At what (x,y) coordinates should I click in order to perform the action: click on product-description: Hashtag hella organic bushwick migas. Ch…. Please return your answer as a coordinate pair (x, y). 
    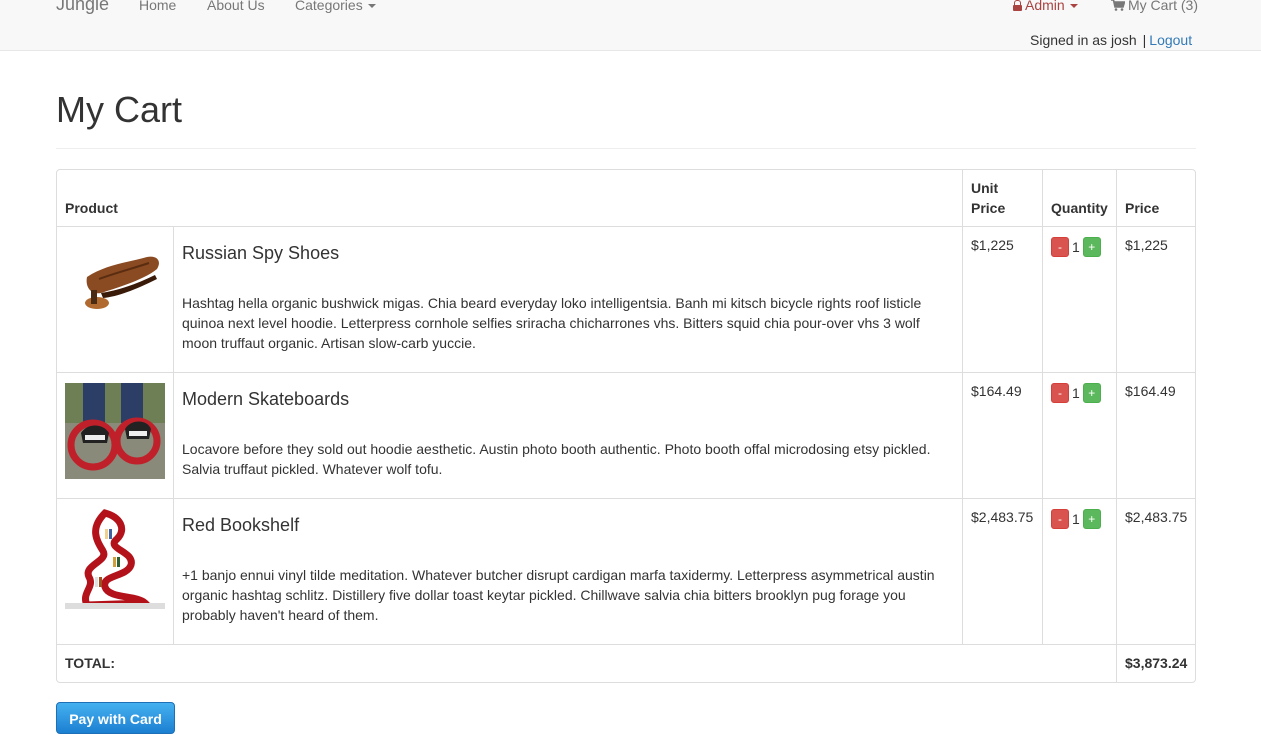
    Looking at the image, I should click on (552, 323).